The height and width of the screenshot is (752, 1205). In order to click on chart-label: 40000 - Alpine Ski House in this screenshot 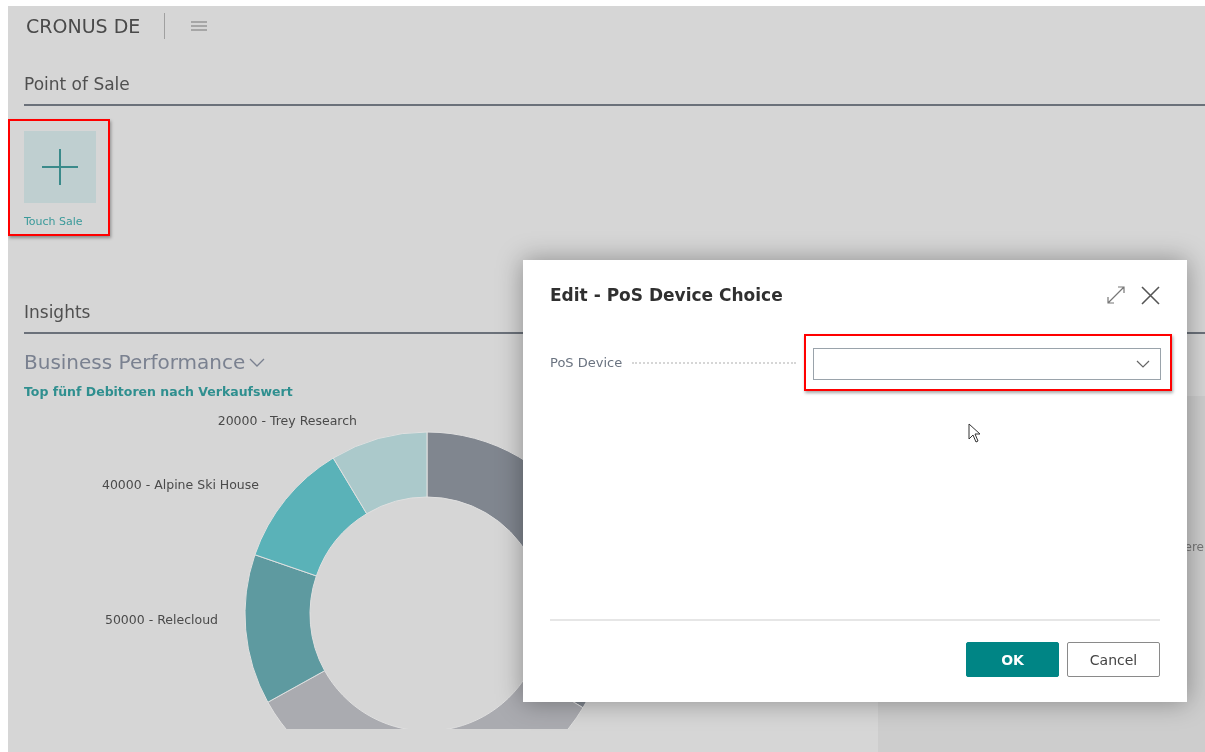, I will do `click(180, 484)`.